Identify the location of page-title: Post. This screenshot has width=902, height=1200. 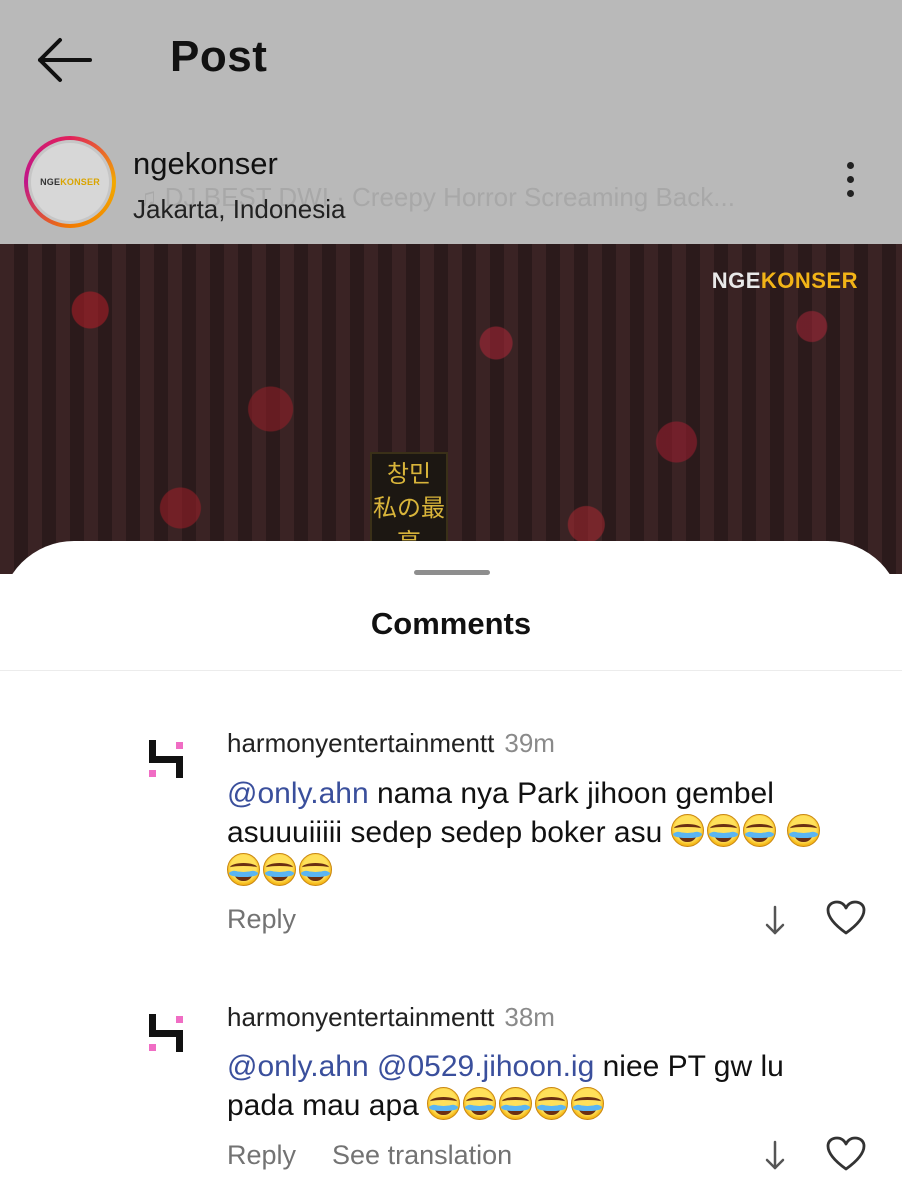
(219, 56).